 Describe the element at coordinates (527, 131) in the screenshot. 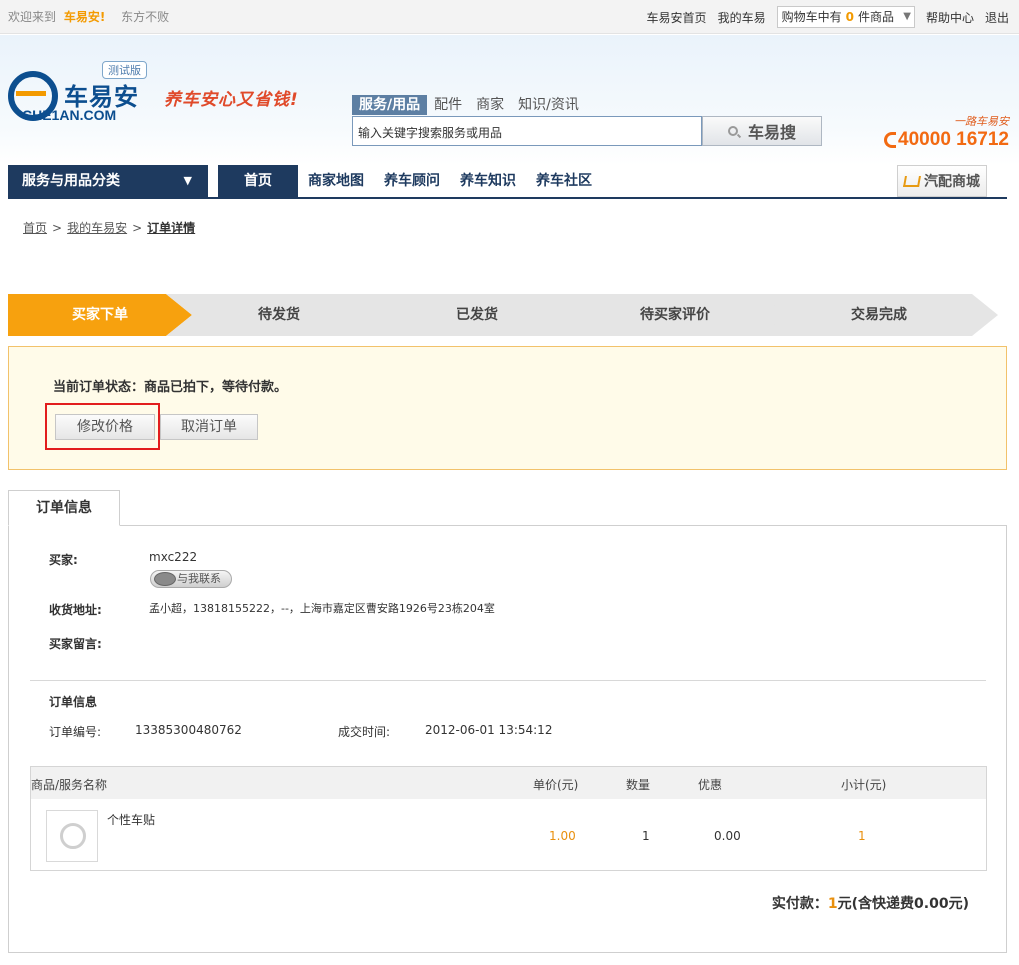

I see `search-input: 输入关键字搜索服务或用品` at that location.